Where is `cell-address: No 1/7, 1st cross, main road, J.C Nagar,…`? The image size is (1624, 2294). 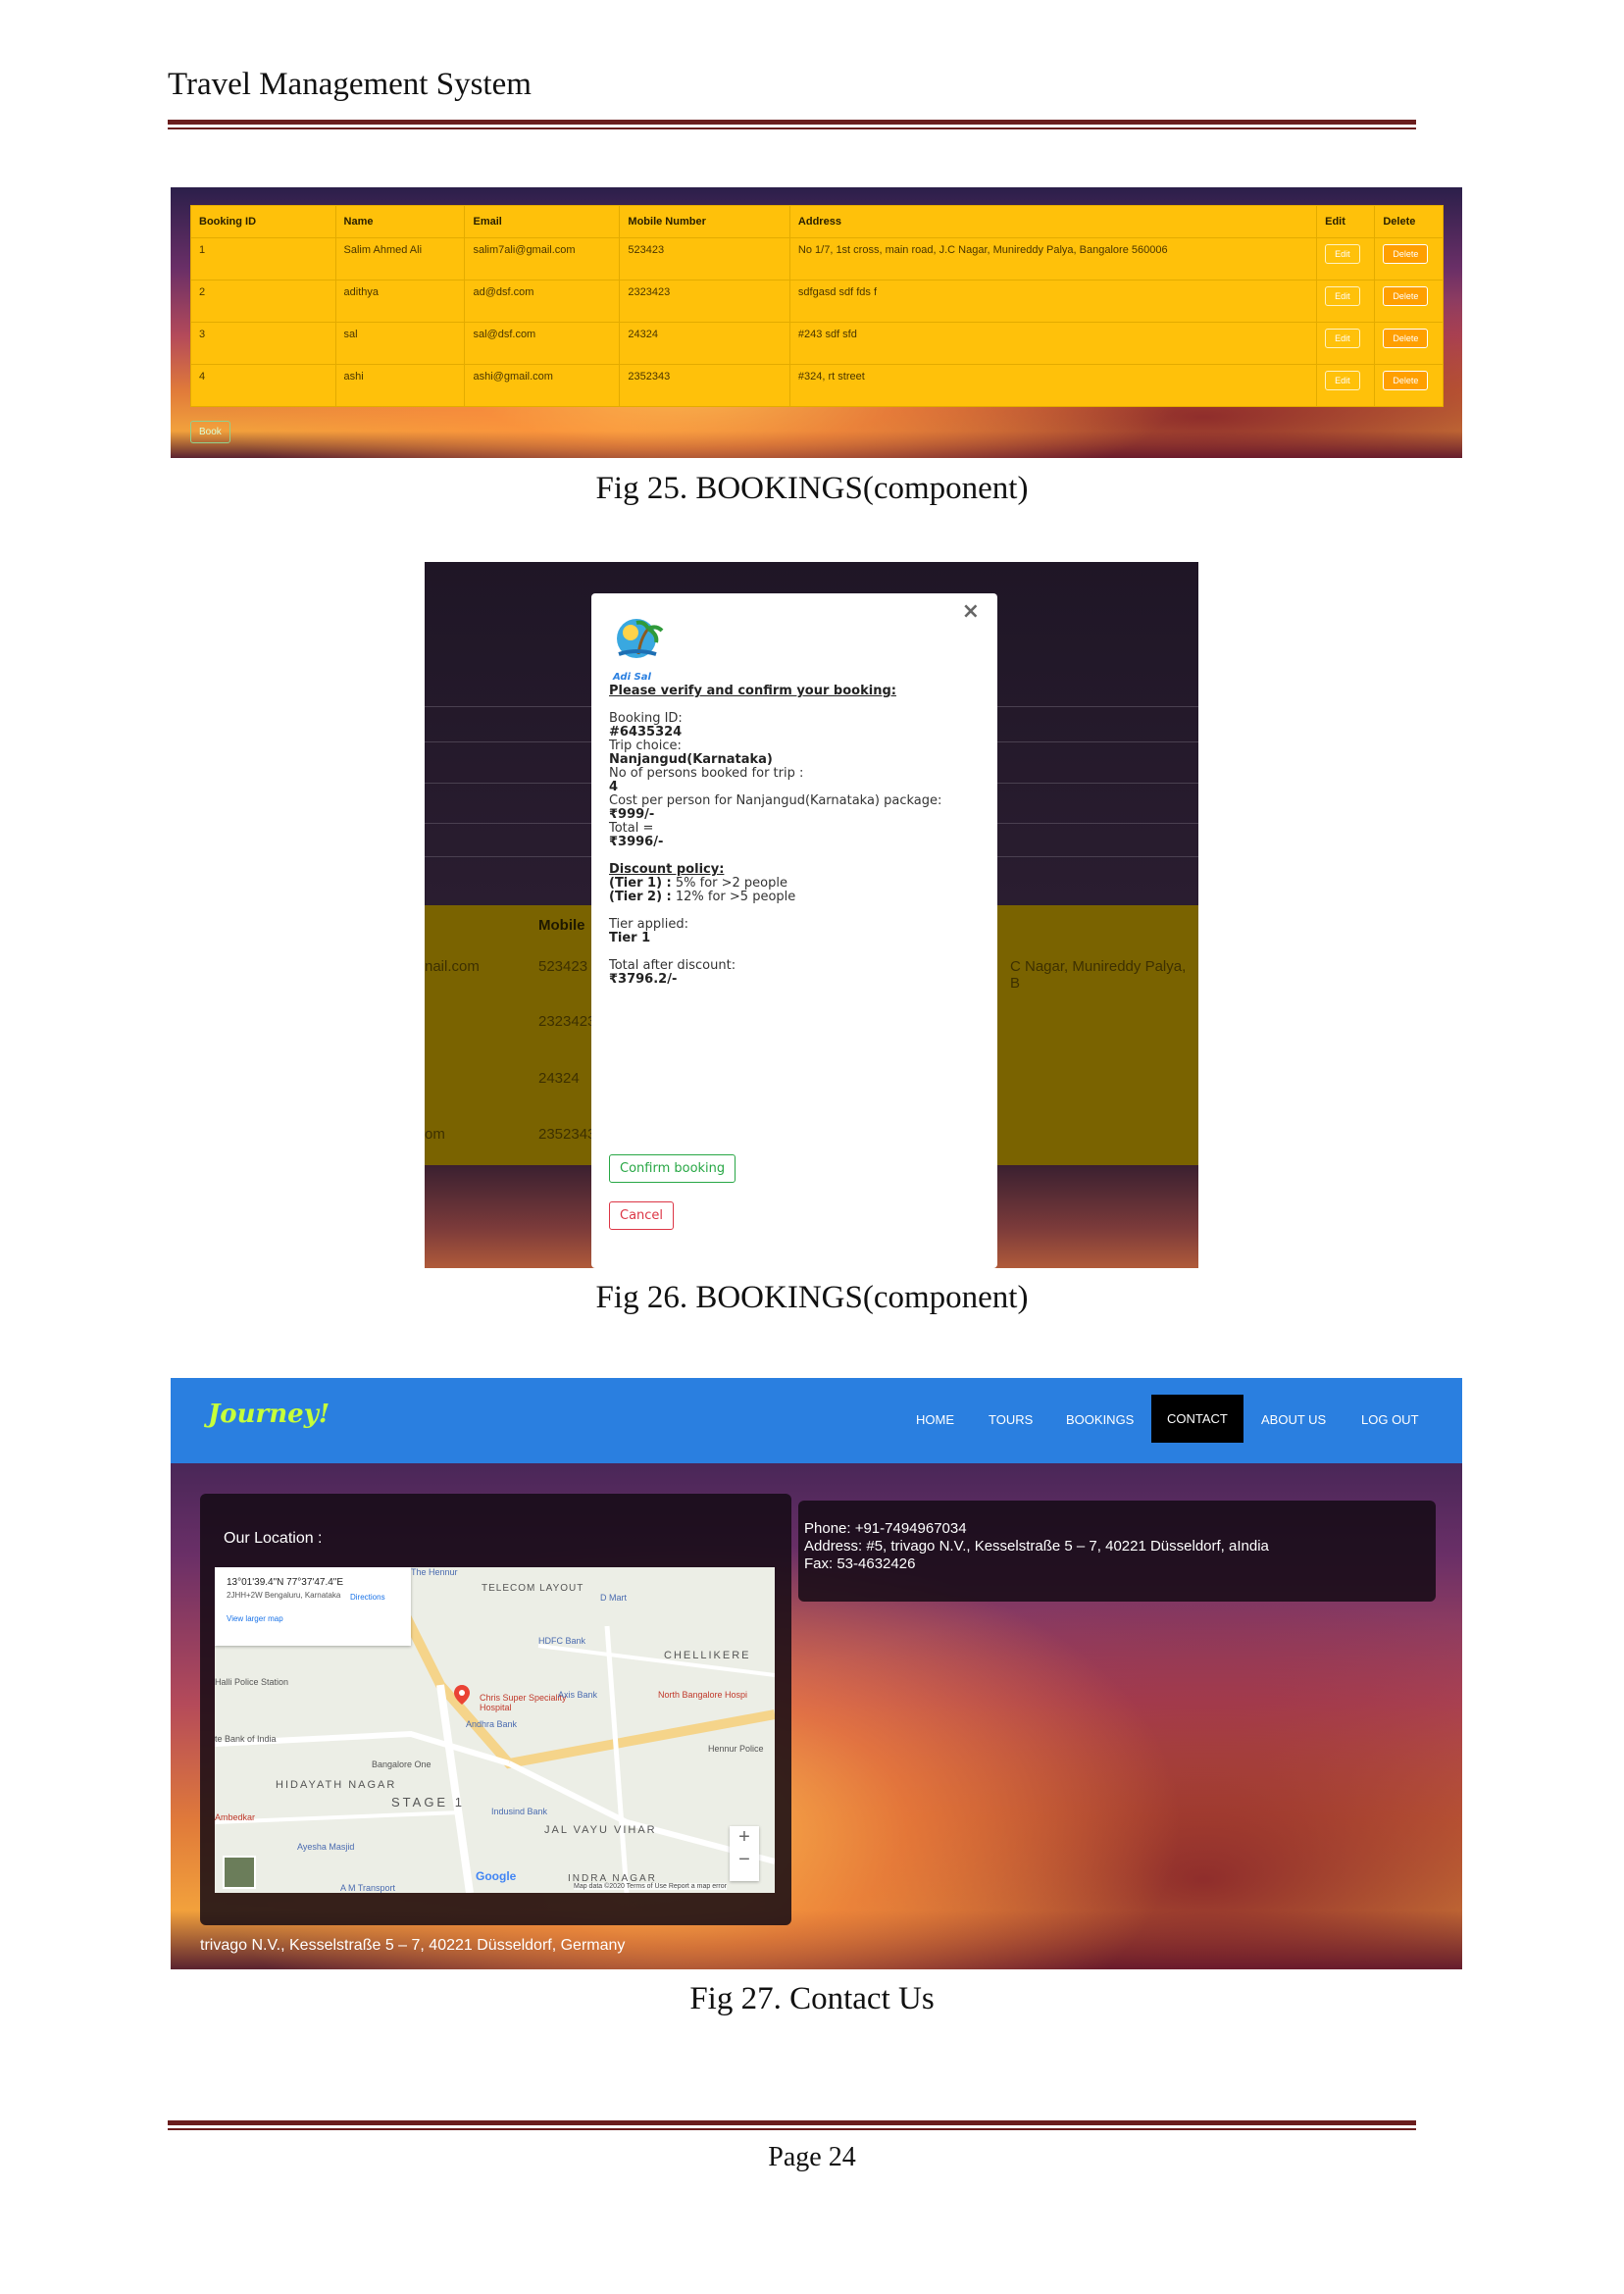 cell-address: No 1/7, 1st cross, main road, J.C Nagar,… is located at coordinates (1053, 258).